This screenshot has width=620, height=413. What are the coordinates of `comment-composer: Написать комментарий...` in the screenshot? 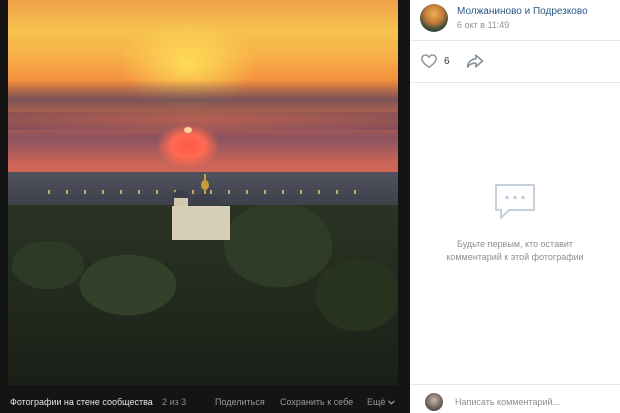 It's located at (515, 398).